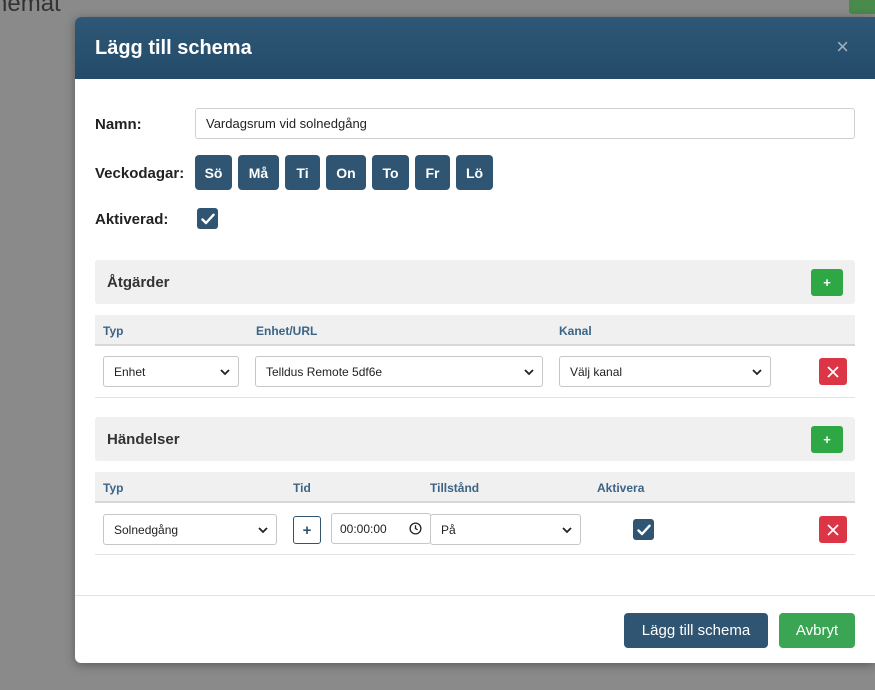  I want to click on active-checkbox, so click(207, 218).